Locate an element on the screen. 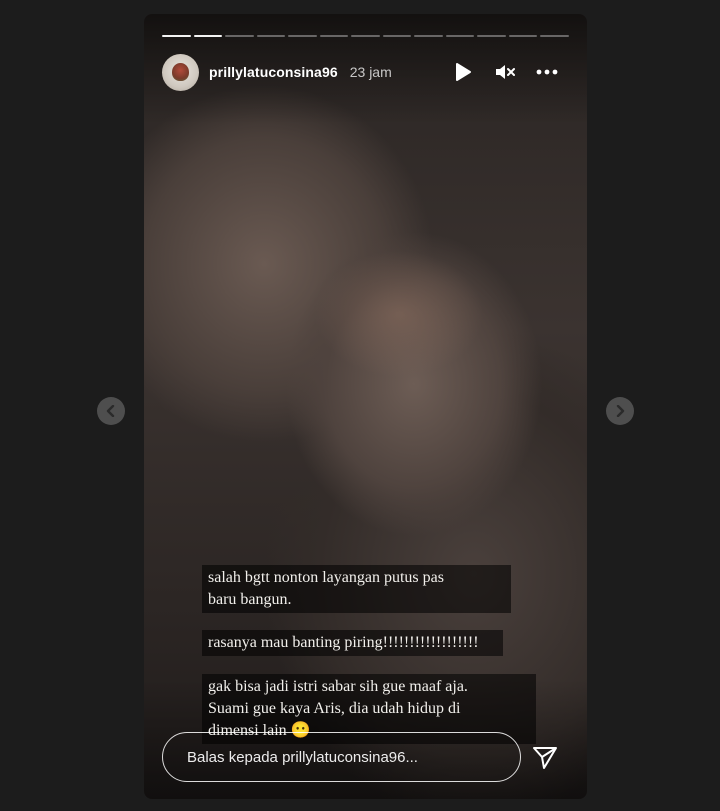 The width and height of the screenshot is (720, 811). avatar-image is located at coordinates (180, 71).